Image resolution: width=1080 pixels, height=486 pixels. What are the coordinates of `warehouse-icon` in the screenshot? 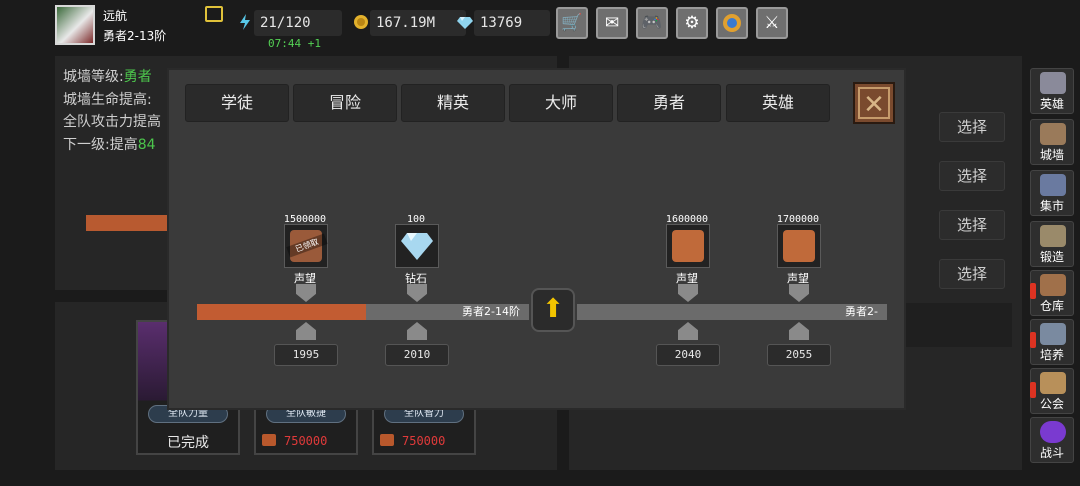 It's located at (1053, 285).